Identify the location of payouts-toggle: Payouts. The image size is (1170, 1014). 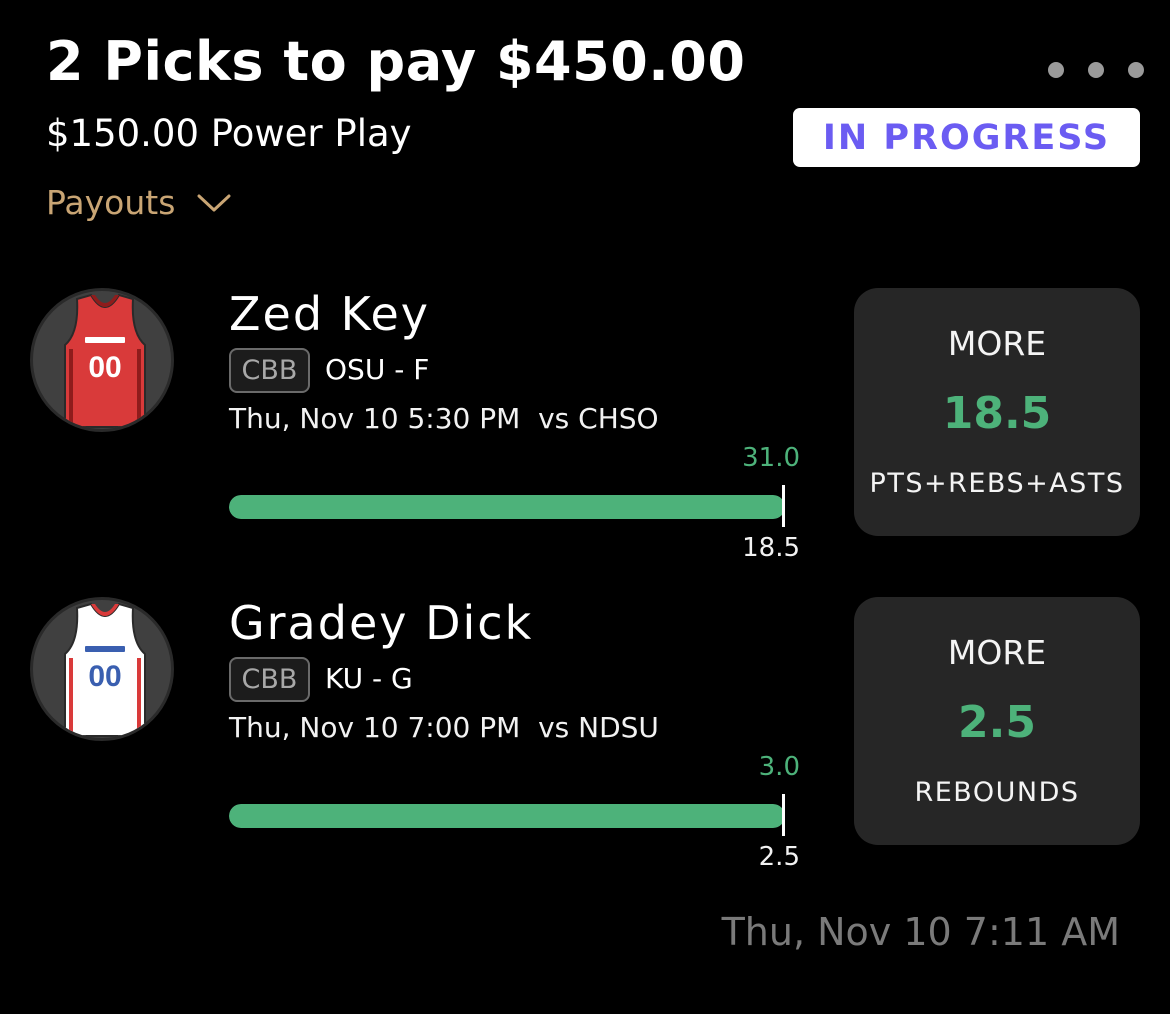
(138, 202).